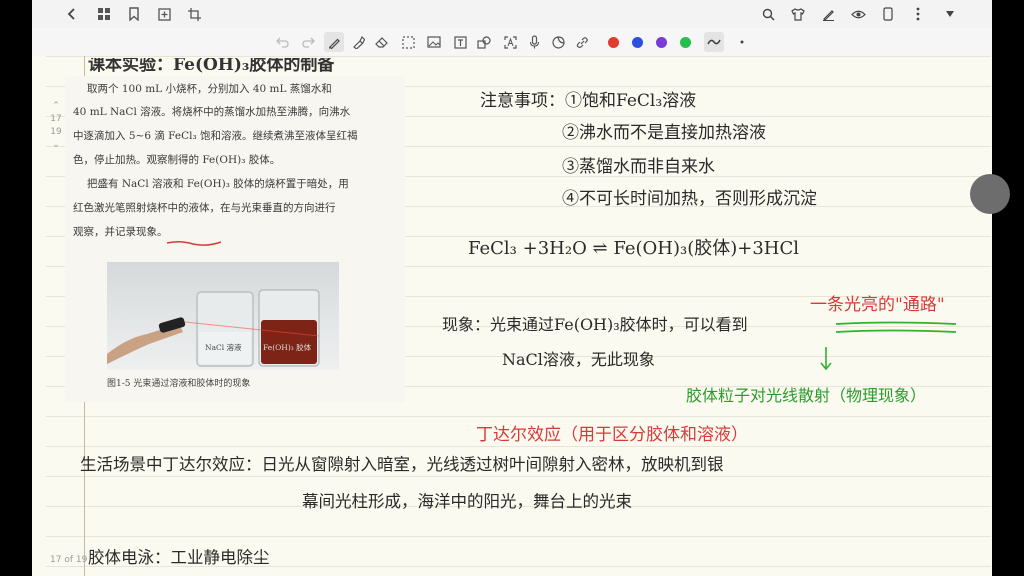 Image resolution: width=1024 pixels, height=576 pixels. What do you see at coordinates (179, 384) in the screenshot?
I see `figure-caption: 图1-5 光束通过溶液和胶体时的现象` at bounding box center [179, 384].